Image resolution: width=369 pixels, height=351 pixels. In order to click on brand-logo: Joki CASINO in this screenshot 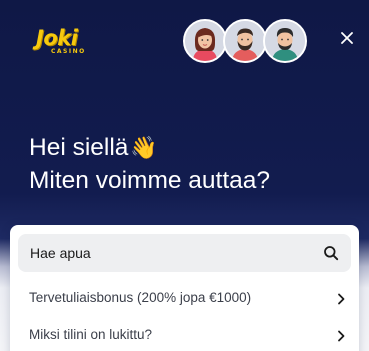, I will do `click(63, 43)`.